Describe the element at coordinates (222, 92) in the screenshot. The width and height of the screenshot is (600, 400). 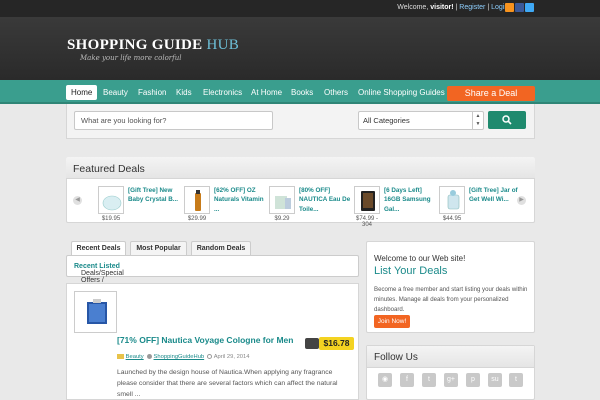
I see `nav-electronics: Electronics` at that location.